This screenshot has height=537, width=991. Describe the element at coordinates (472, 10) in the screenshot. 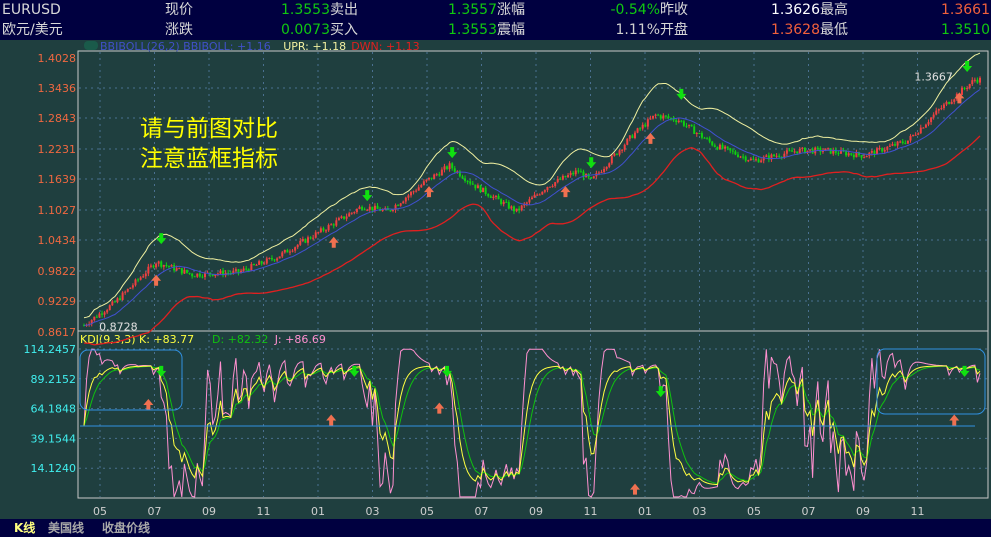

I see `quote-value: 1.3557` at that location.